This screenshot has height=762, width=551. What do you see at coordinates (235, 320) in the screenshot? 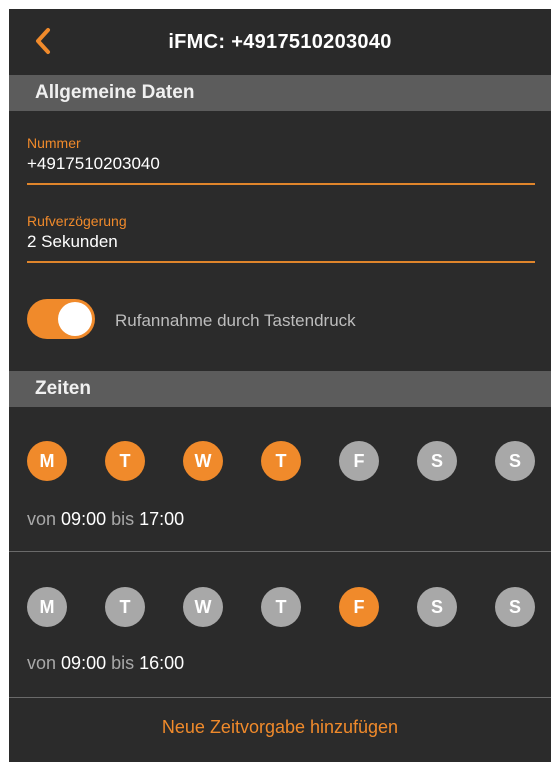
I see `toggle-label: Rufannahme durch Tastendruck` at bounding box center [235, 320].